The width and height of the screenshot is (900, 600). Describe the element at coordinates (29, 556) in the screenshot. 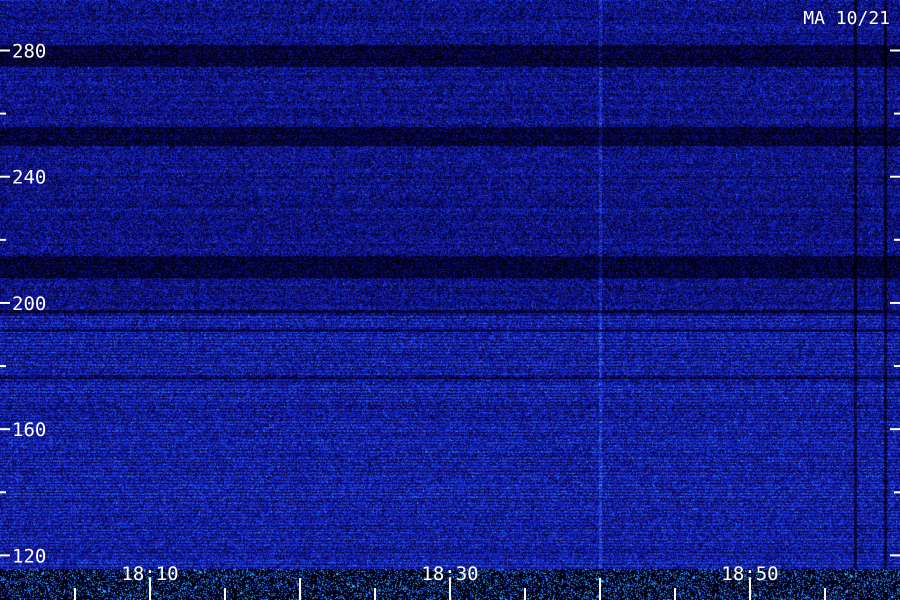

I see `y-tick-label: 120` at that location.